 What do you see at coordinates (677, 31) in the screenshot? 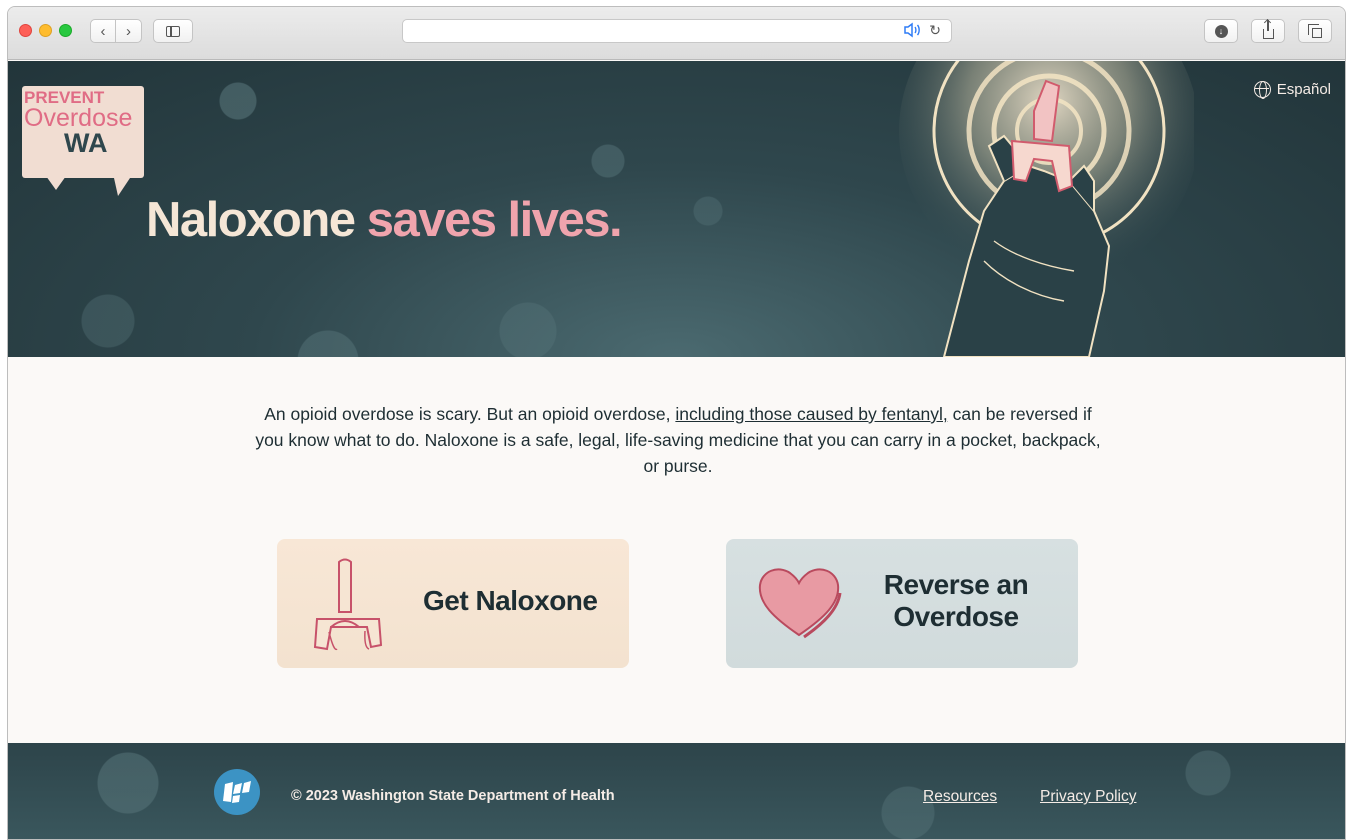
I see `address-bar: ↻` at bounding box center [677, 31].